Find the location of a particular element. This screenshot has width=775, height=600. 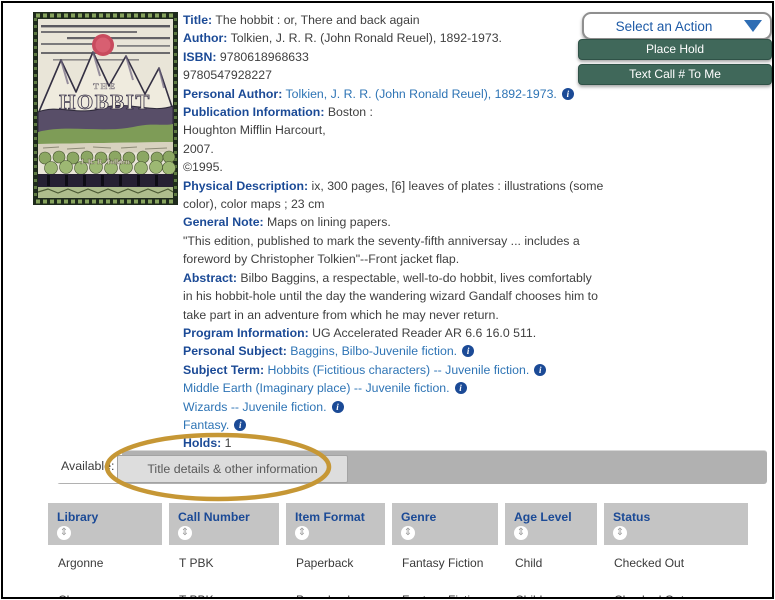

detail-text: The hobbit : or, There and back again is located at coordinates (316, 20).